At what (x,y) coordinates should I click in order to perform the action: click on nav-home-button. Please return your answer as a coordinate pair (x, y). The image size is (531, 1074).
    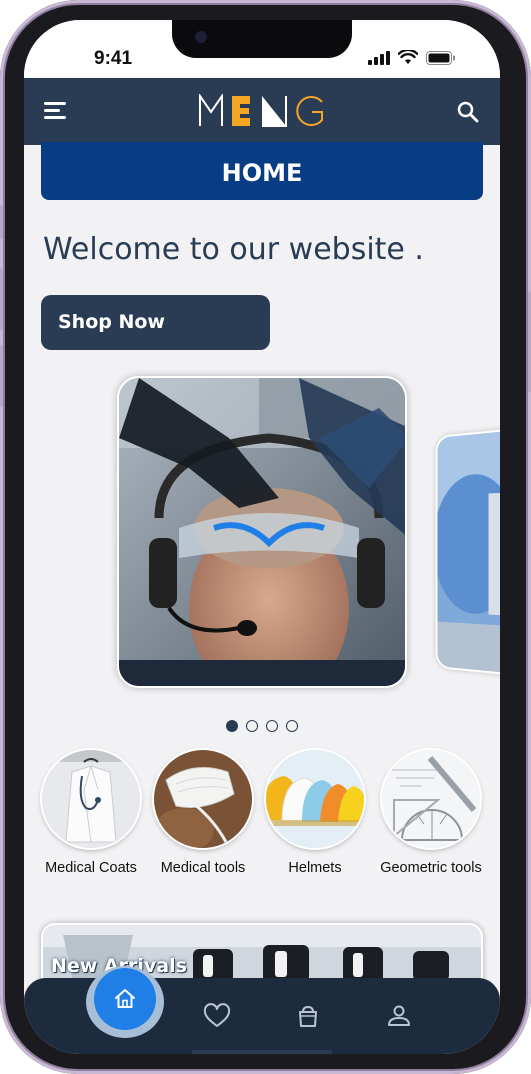
    Looking at the image, I should click on (125, 999).